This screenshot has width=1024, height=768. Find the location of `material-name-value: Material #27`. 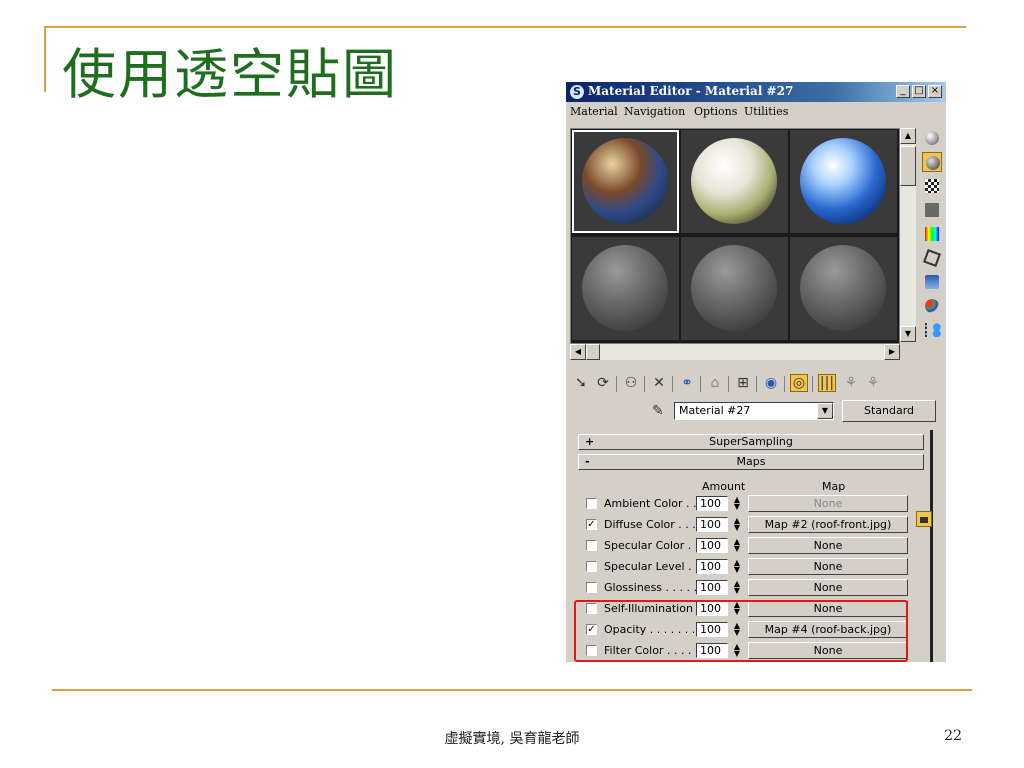

material-name-value: Material #27 is located at coordinates (715, 410).